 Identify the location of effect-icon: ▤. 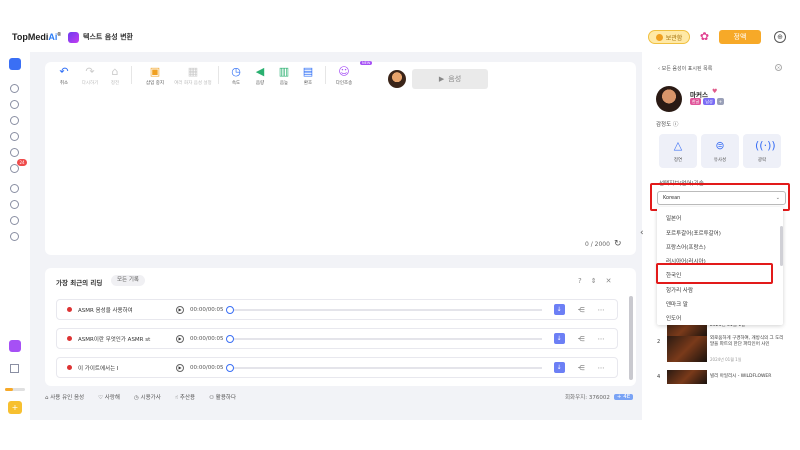
(308, 71).